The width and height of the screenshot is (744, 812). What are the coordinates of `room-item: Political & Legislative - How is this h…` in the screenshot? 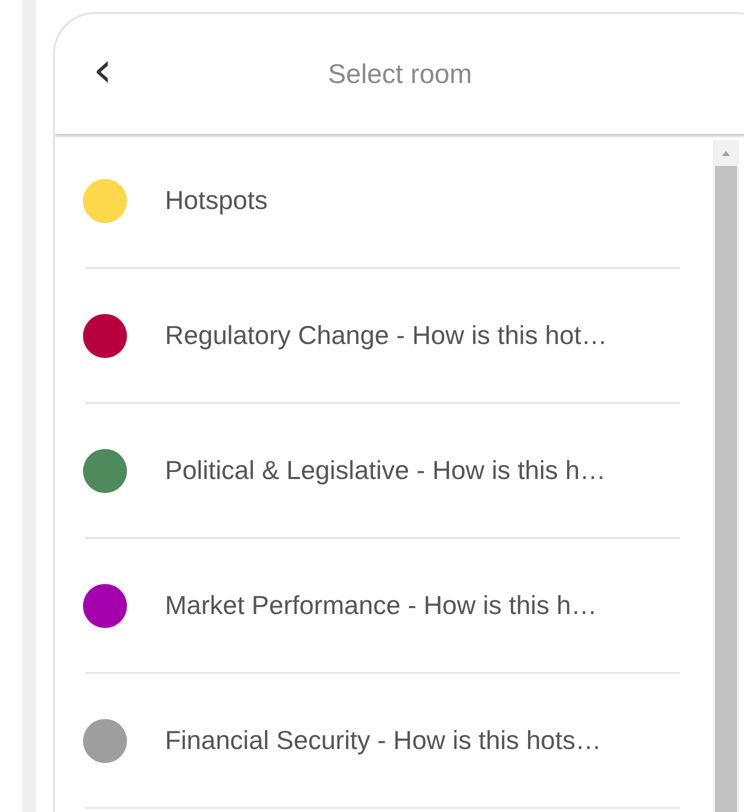 It's located at (382, 471).